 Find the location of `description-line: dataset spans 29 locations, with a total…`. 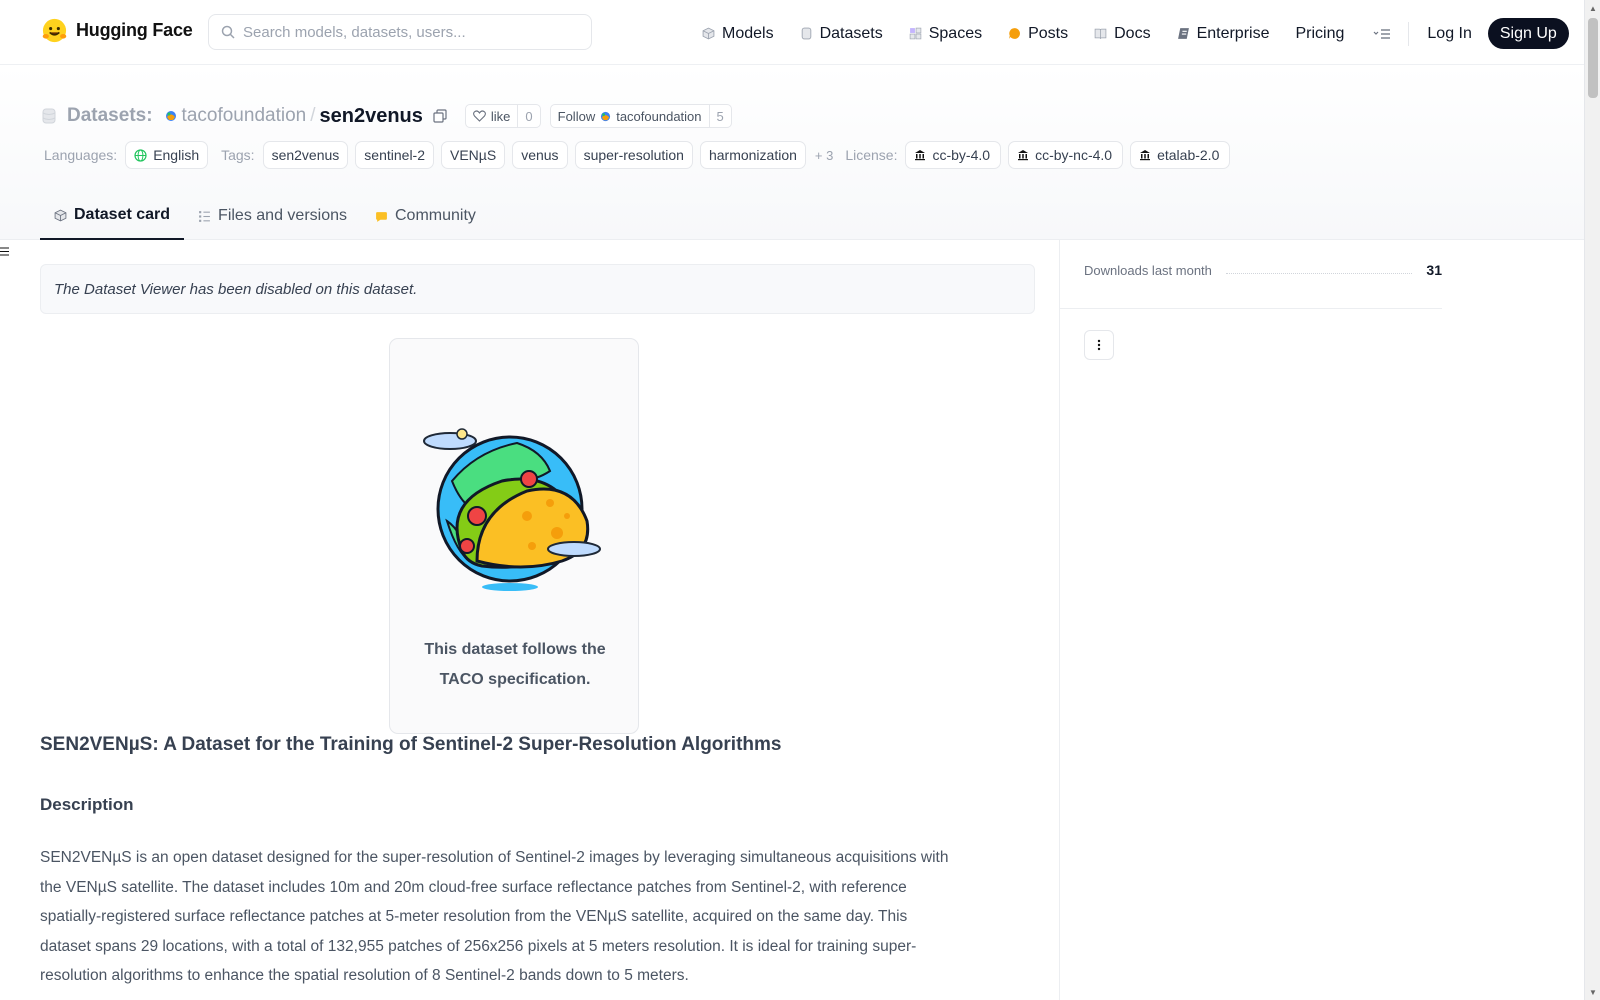

description-line: dataset spans 29 locations, with a total… is located at coordinates (478, 946).